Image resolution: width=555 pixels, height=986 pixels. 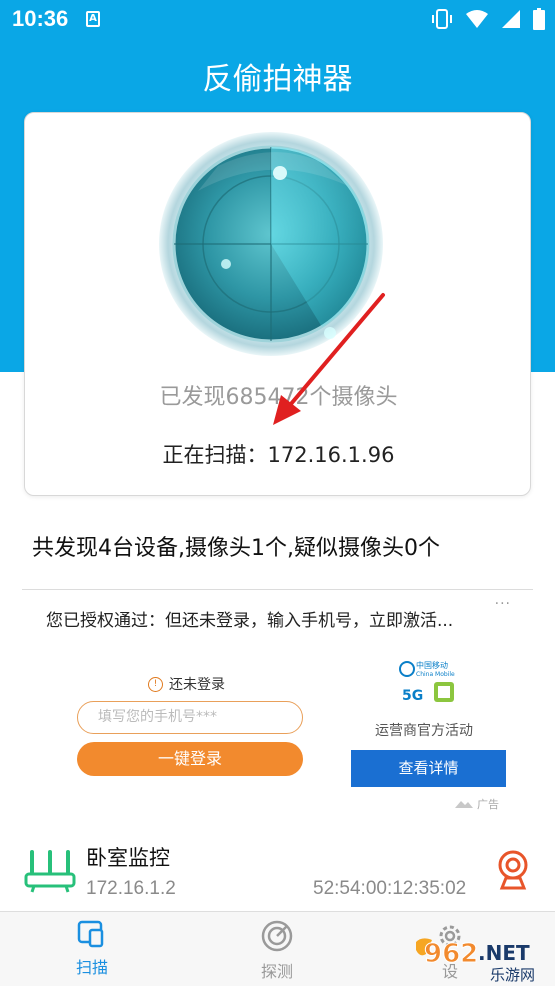 I want to click on nav-scan-tab: 扫描, so click(x=92, y=949).